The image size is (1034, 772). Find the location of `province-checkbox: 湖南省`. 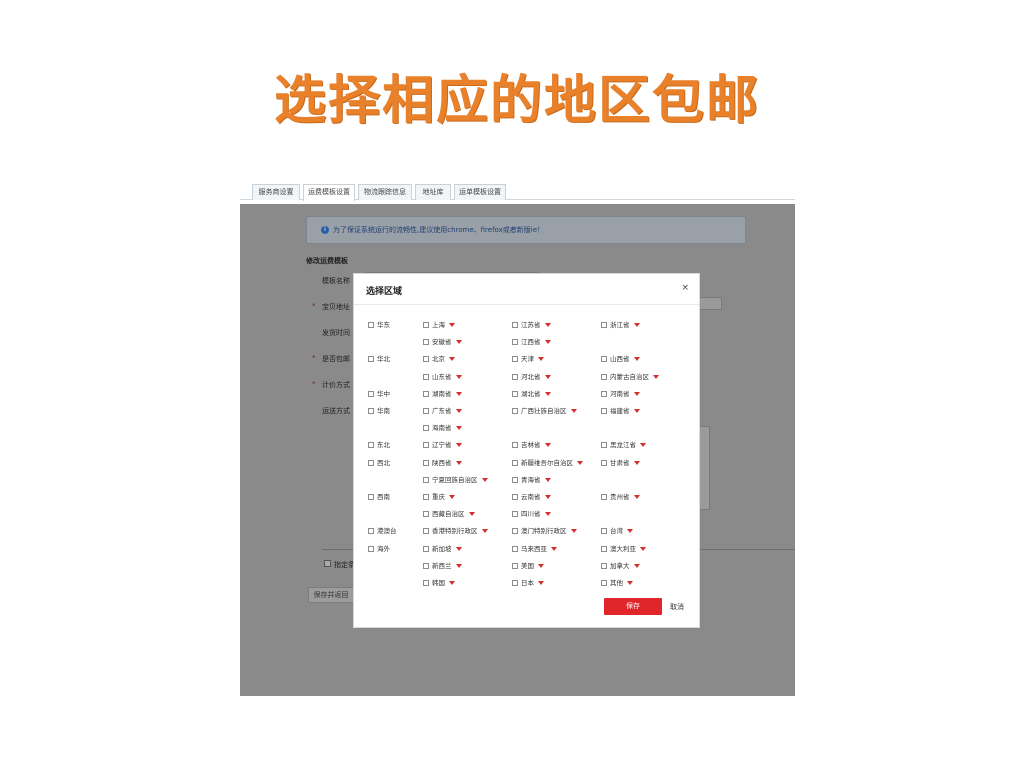

province-checkbox: 湖南省 is located at coordinates (442, 394).